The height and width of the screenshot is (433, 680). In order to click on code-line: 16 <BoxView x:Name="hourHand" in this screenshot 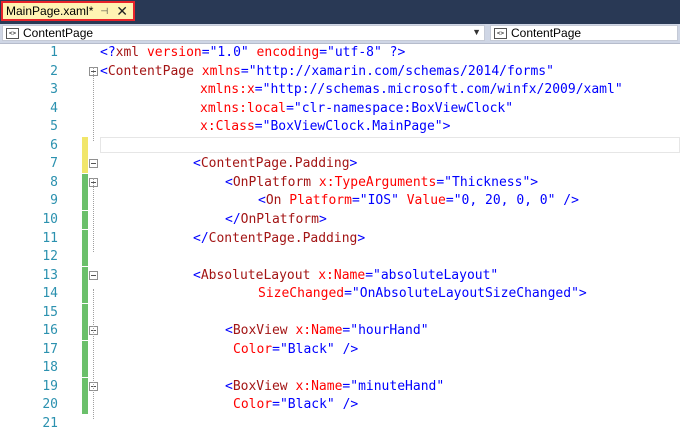, I will do `click(340, 331)`.